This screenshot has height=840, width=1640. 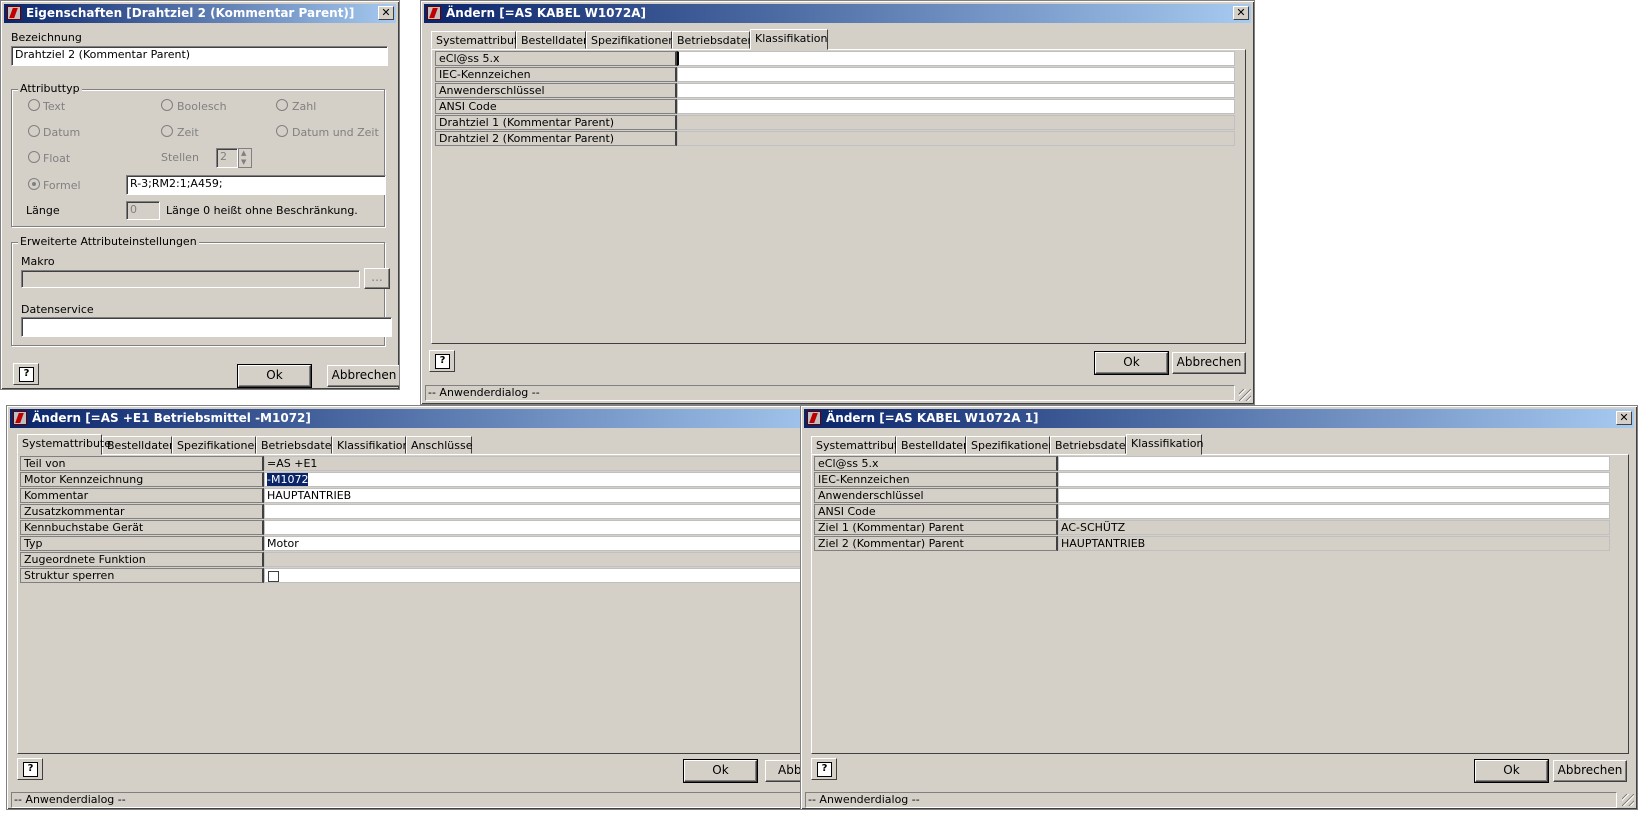 What do you see at coordinates (1334, 527) in the screenshot?
I see `property-value: AC-SCHÜTZ` at bounding box center [1334, 527].